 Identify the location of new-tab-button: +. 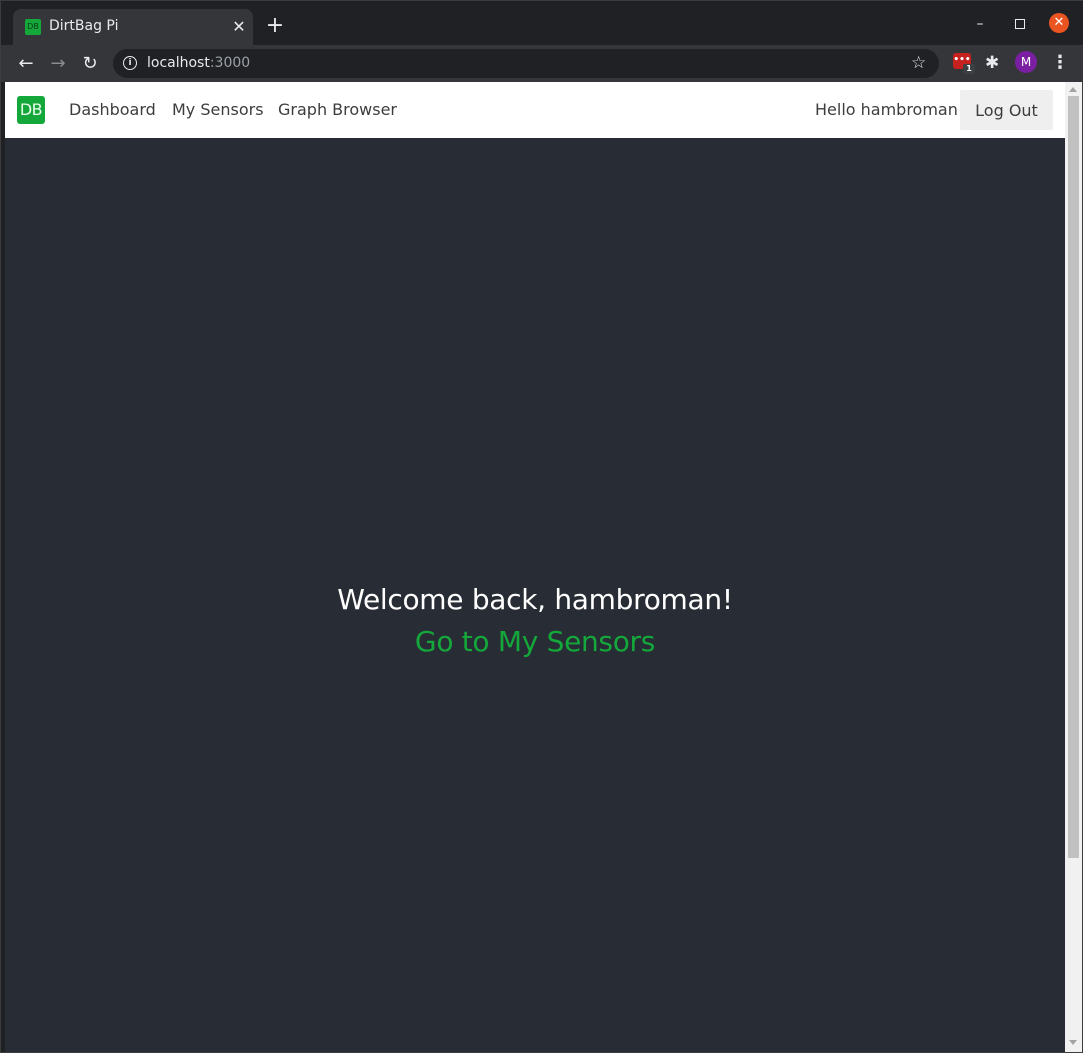
(275, 27).